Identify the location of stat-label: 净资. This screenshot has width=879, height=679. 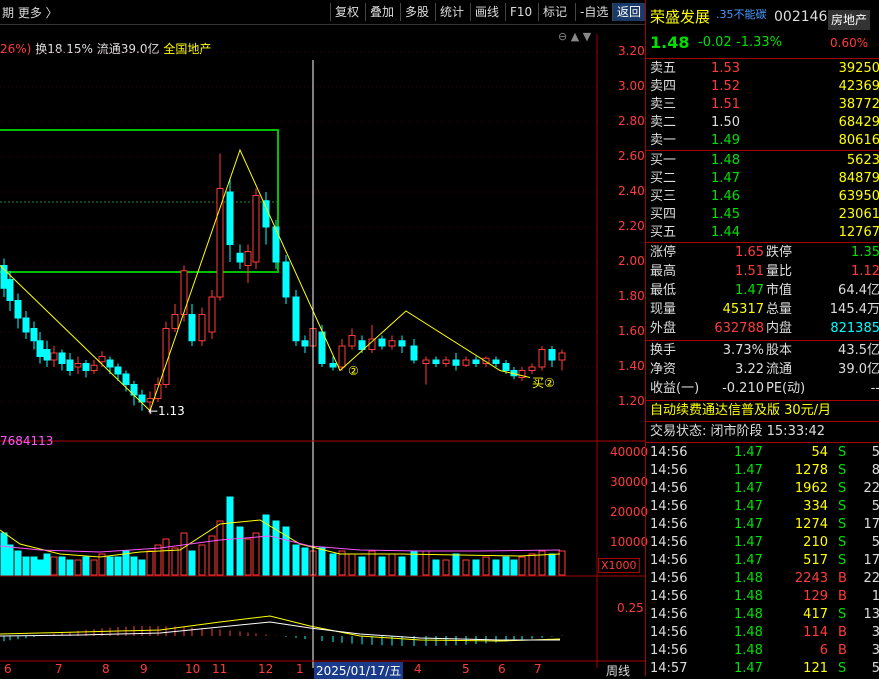
(663, 369).